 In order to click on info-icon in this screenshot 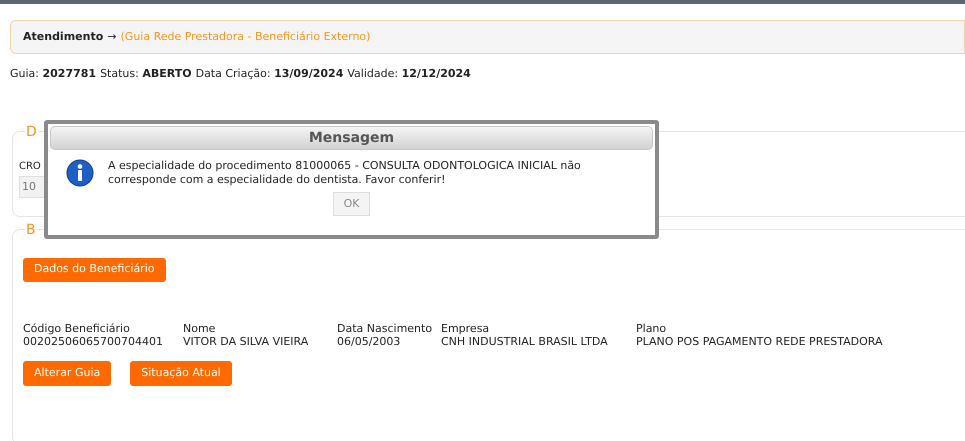, I will do `click(80, 173)`.